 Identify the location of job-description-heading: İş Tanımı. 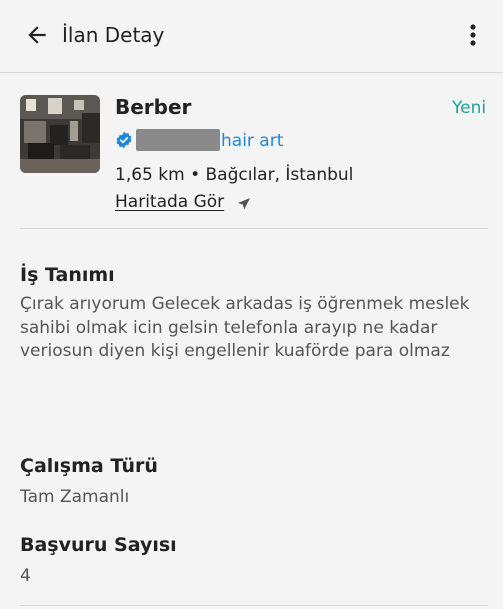
(67, 275).